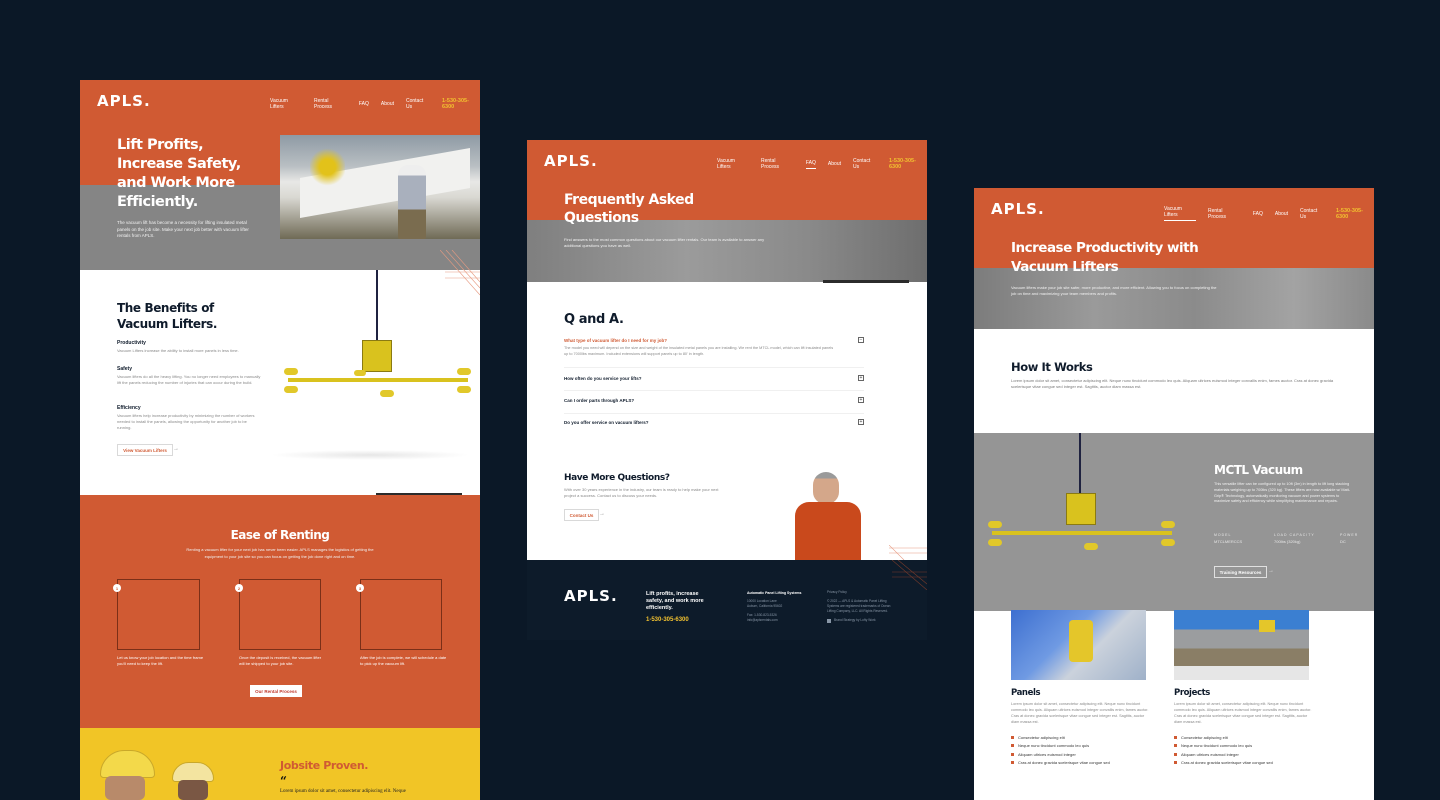  What do you see at coordinates (1174, 298) in the screenshot?
I see `lifters-hero-photo` at bounding box center [1174, 298].